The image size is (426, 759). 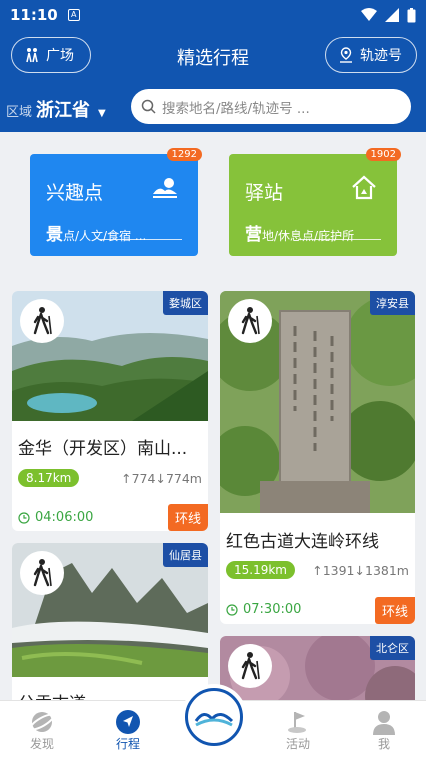 What do you see at coordinates (63, 110) in the screenshot?
I see `region-value: 浙江省` at bounding box center [63, 110].